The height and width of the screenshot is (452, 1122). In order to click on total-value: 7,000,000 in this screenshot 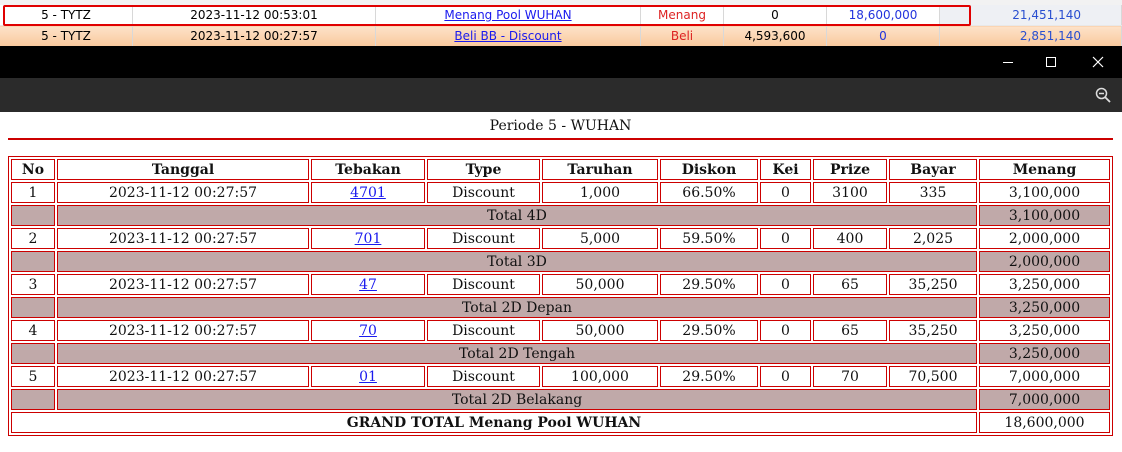, I will do `click(1044, 399)`.